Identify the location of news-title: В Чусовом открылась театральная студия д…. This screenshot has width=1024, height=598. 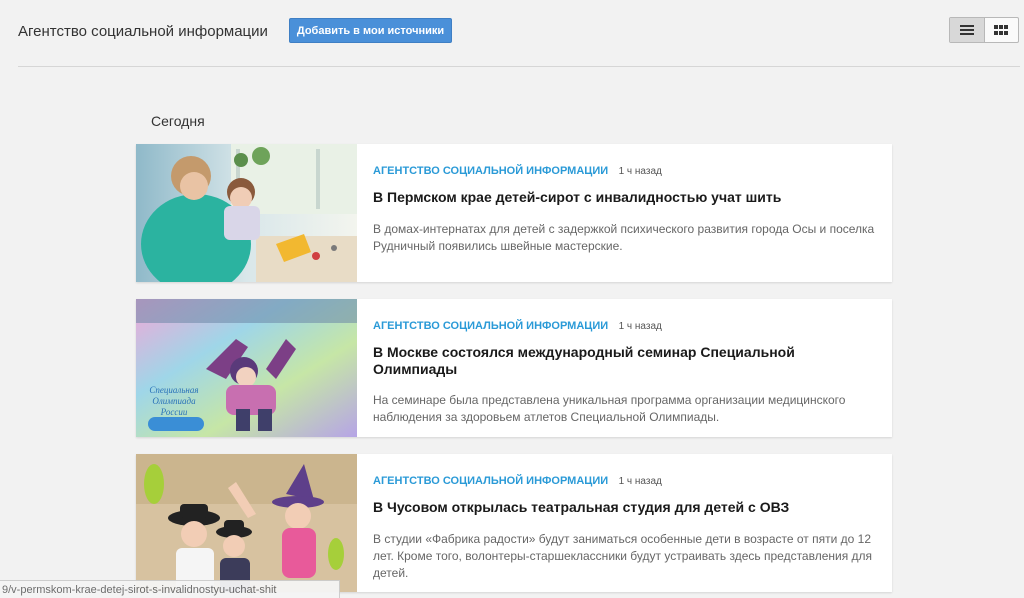
(608, 507).